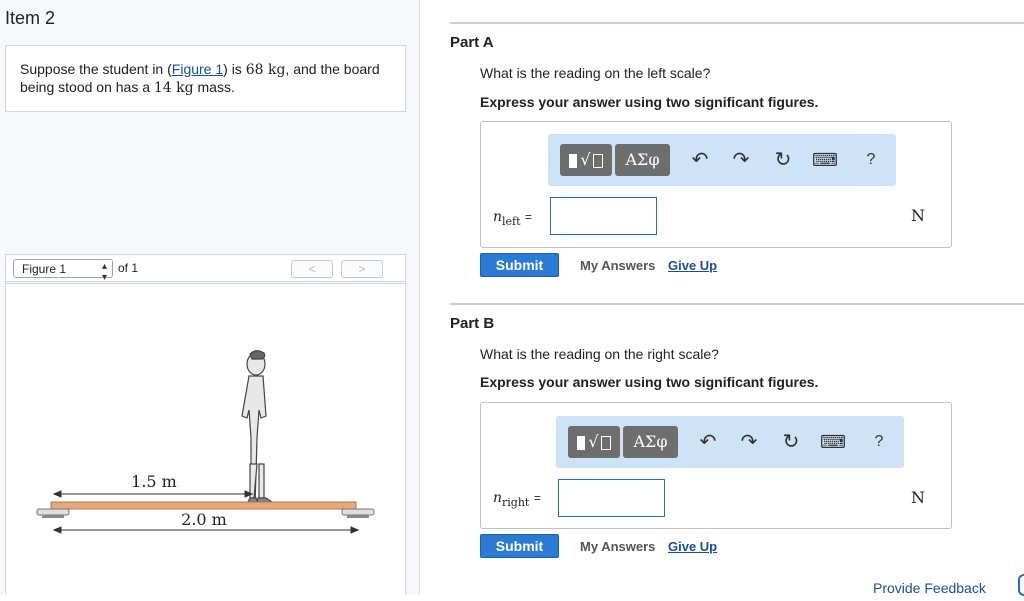  Describe the element at coordinates (517, 499) in the screenshot. I see `part-b-variable-label: nright =` at that location.